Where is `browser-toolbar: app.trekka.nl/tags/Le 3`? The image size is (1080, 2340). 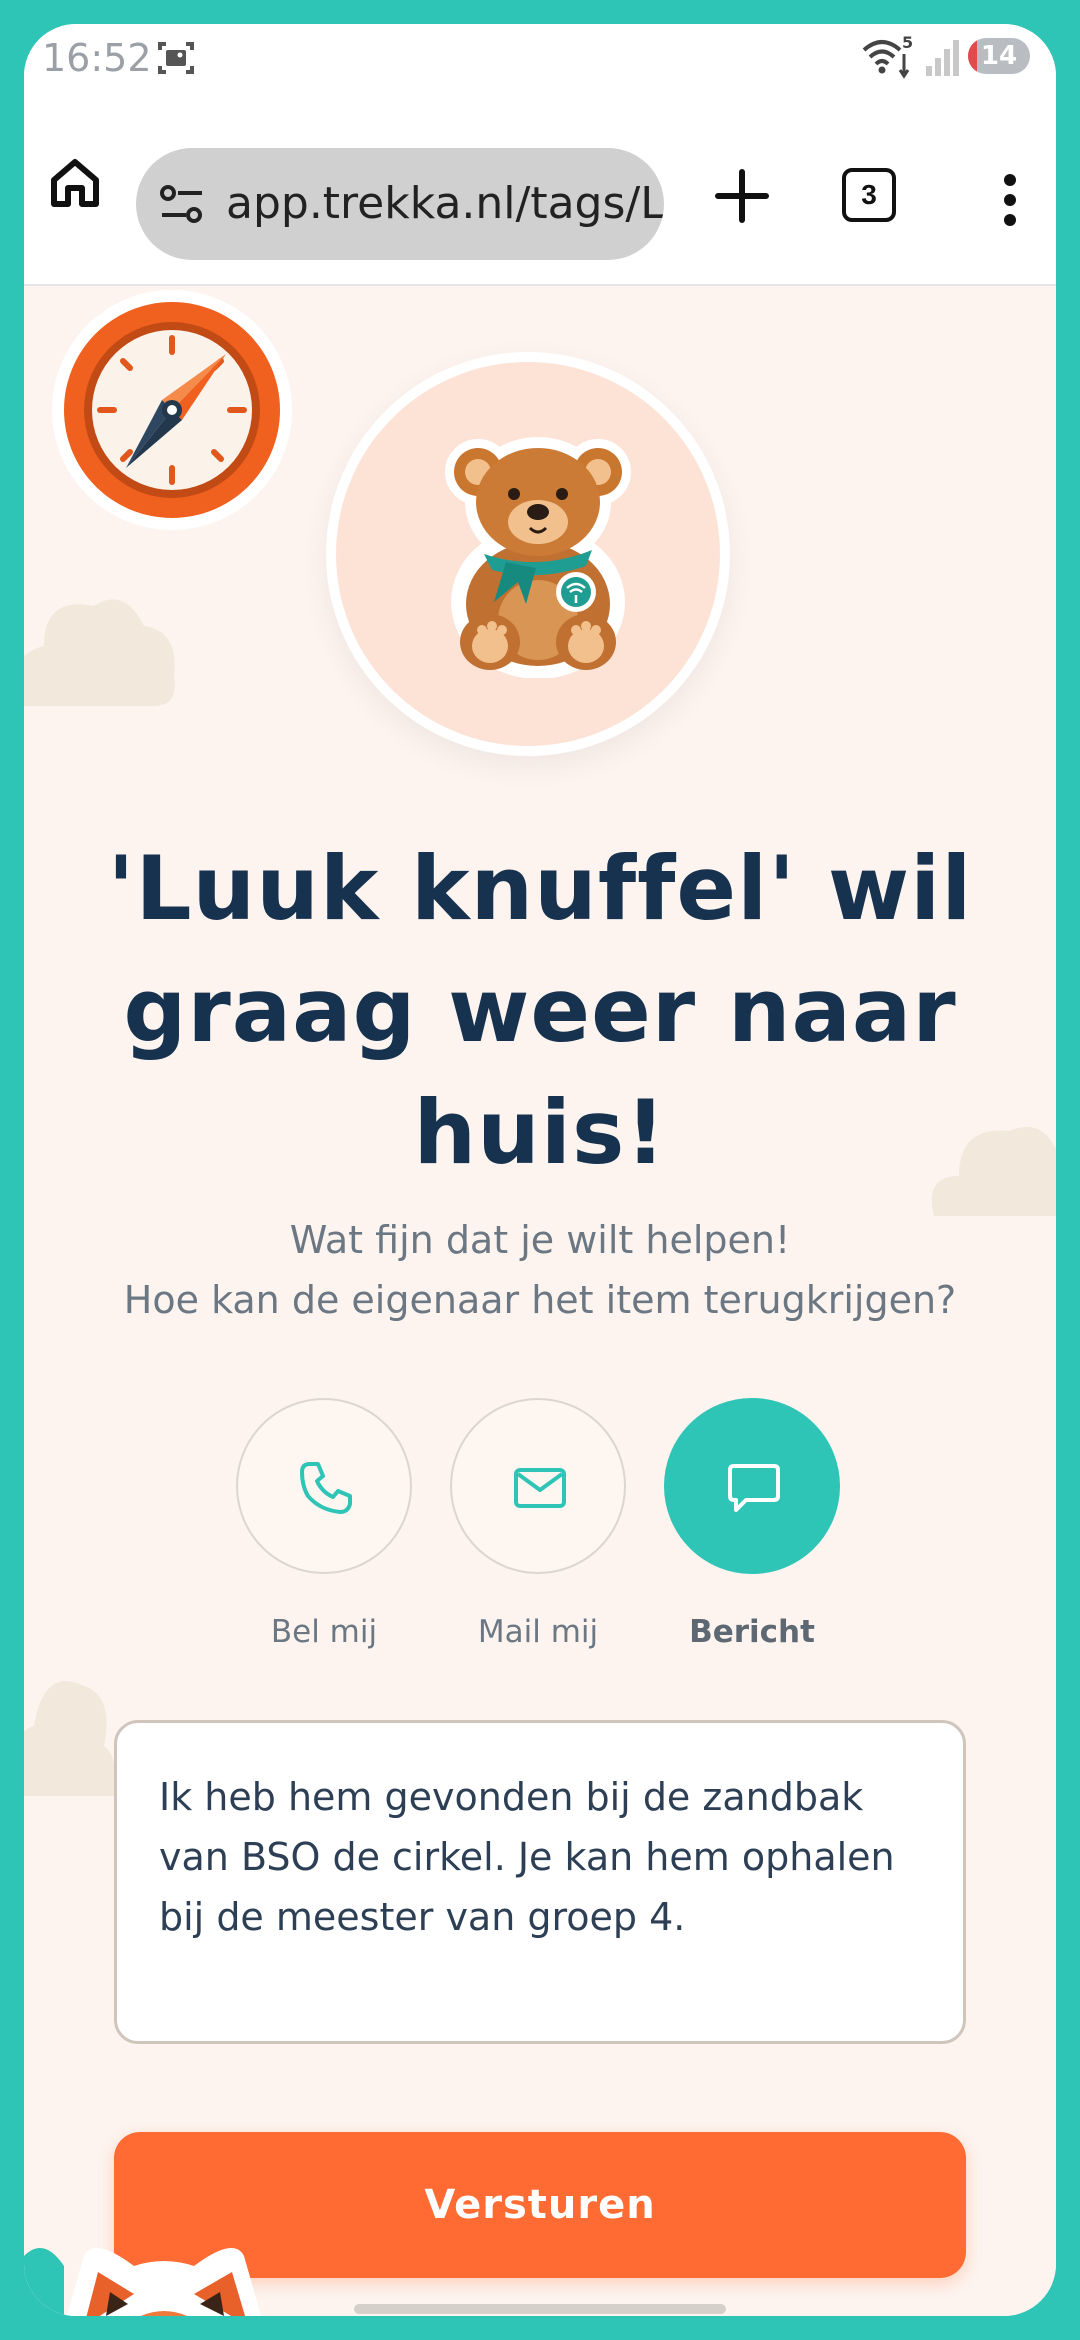 browser-toolbar: app.trekka.nl/tags/Le 3 is located at coordinates (540, 197).